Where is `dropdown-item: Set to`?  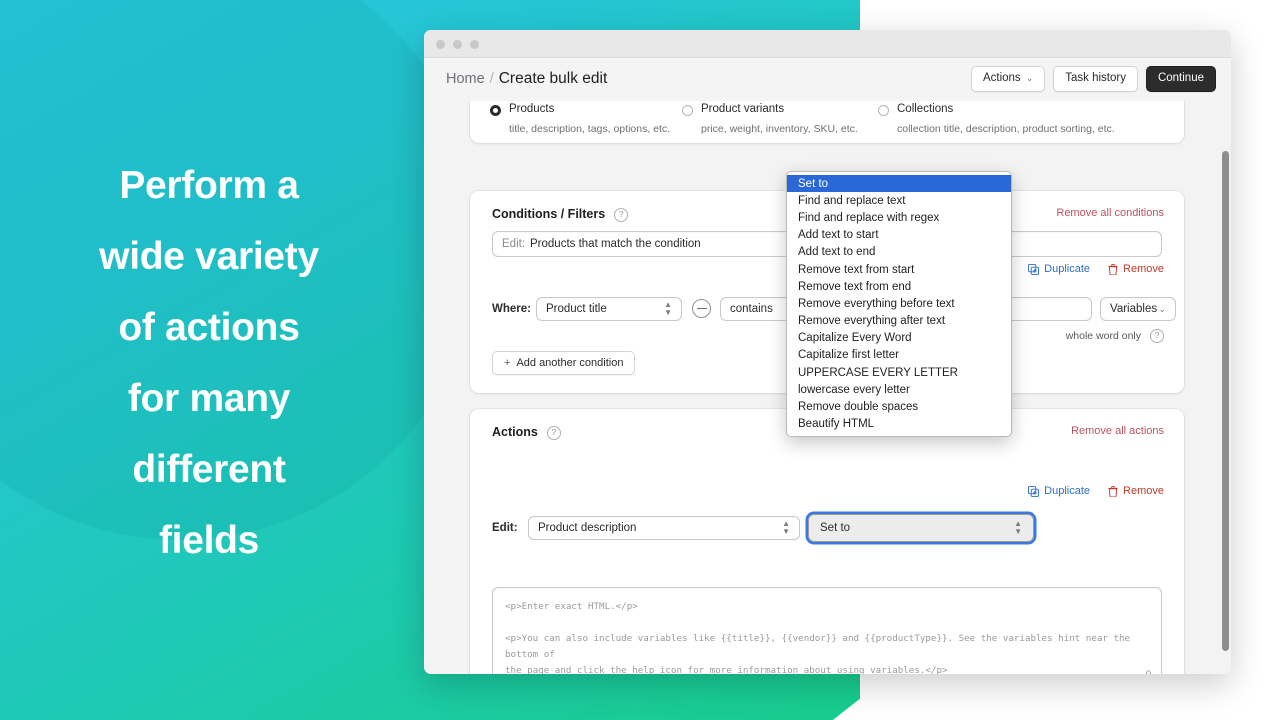
dropdown-item: Set to is located at coordinates (899, 184).